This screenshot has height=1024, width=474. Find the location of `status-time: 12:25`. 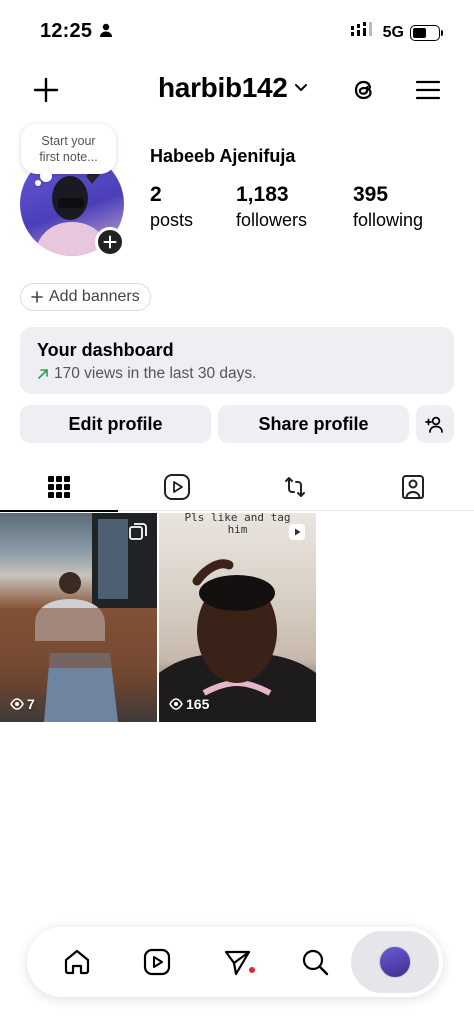

status-time: 12:25 is located at coordinates (66, 31).